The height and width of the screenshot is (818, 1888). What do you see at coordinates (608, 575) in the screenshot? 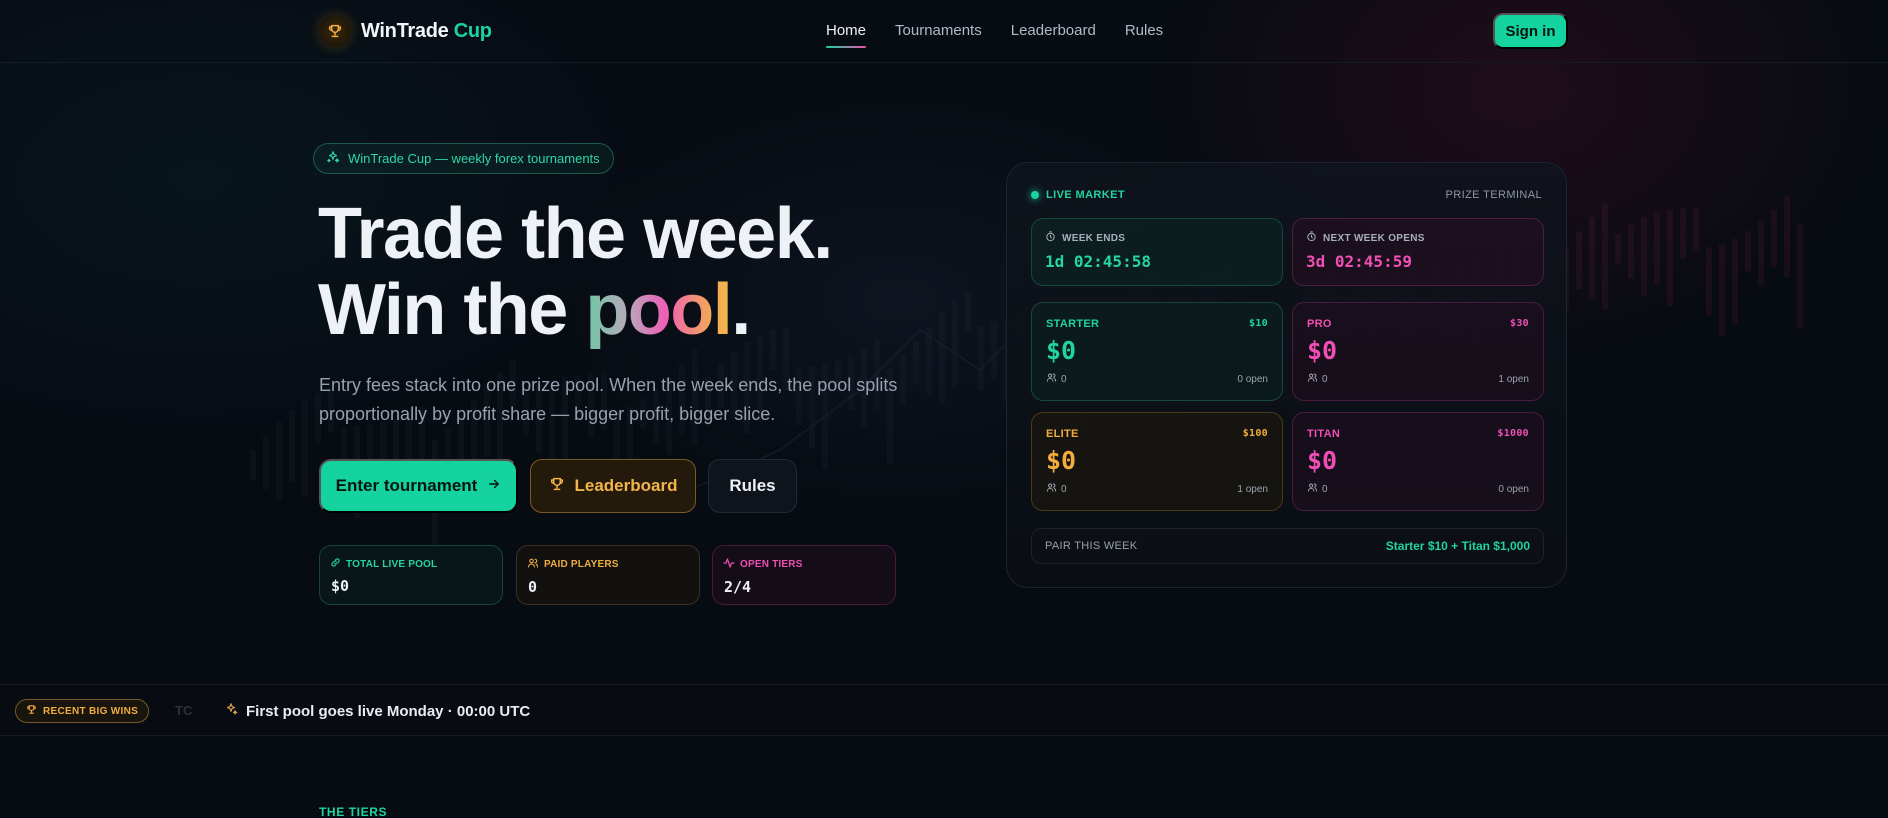
I see `stat-paid-players: PAID PLAYERS 0` at bounding box center [608, 575].